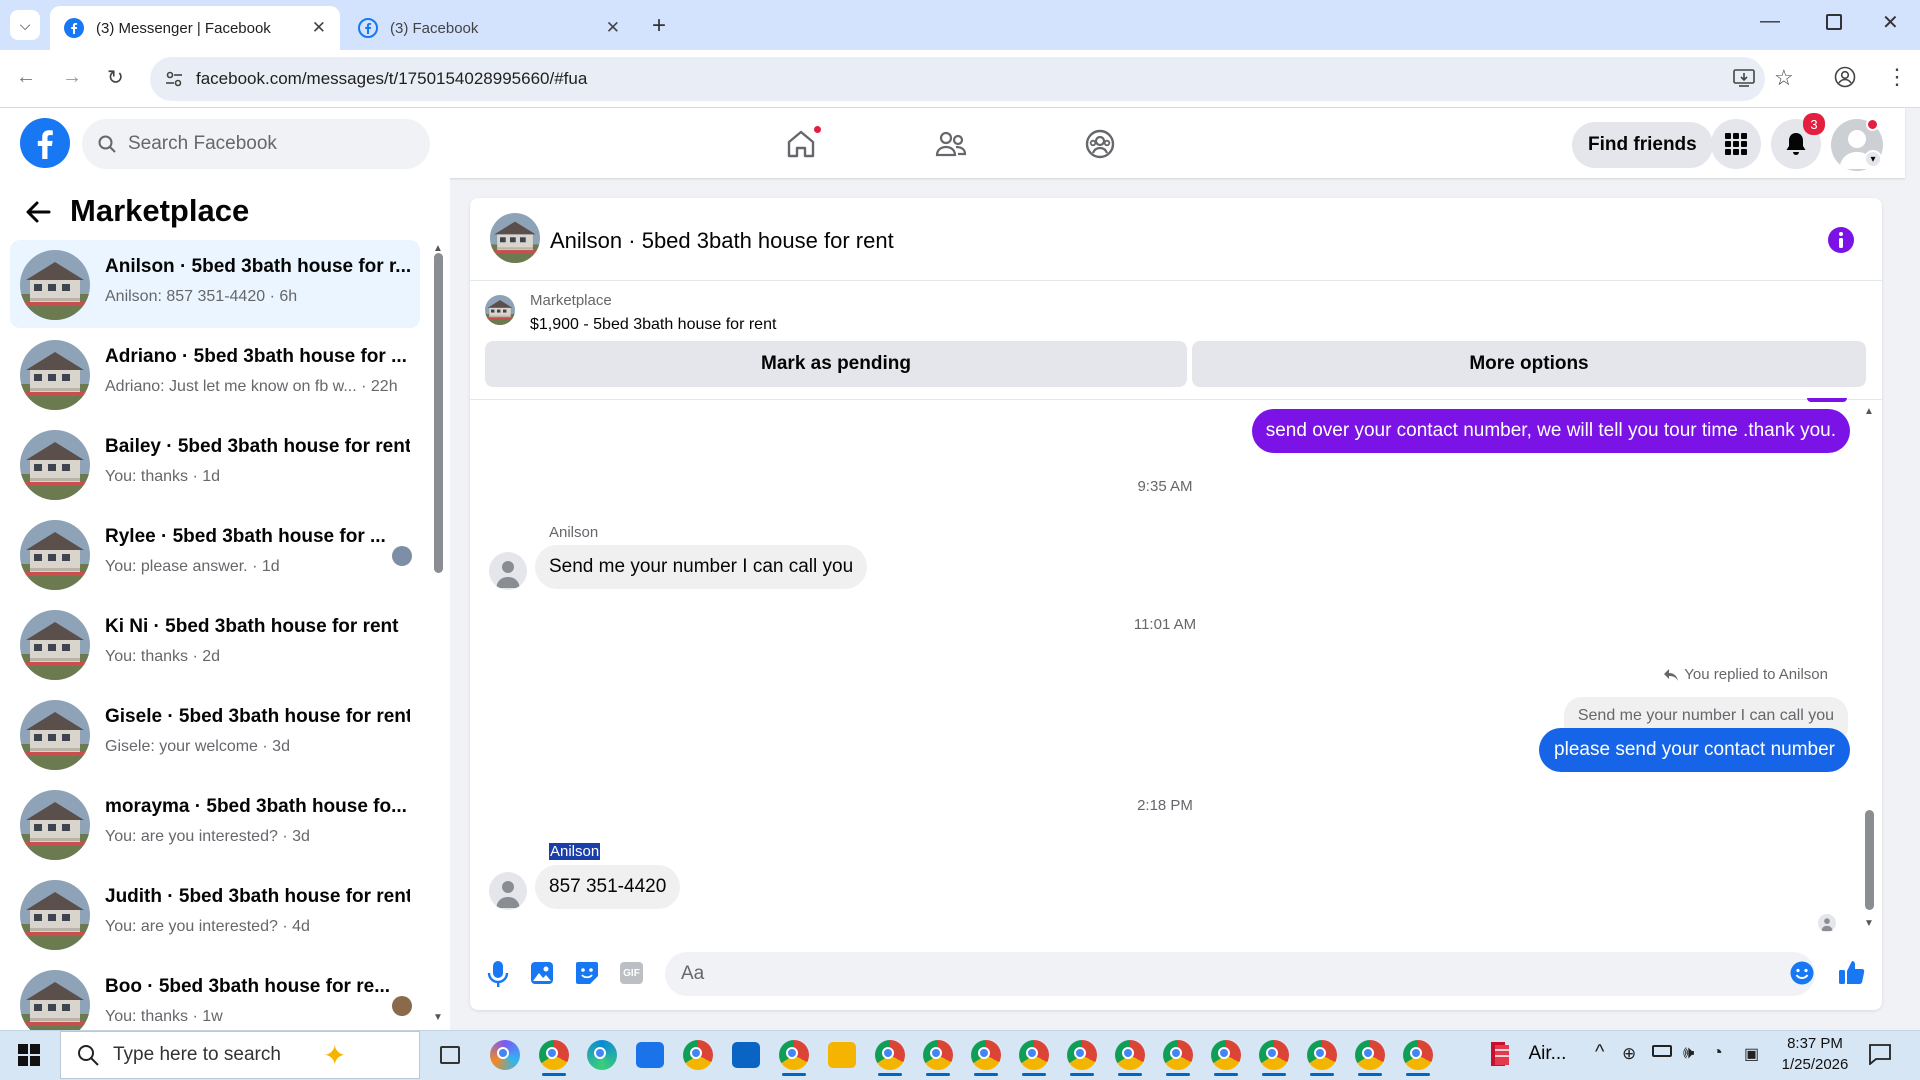 Image resolution: width=1920 pixels, height=1080 pixels. What do you see at coordinates (1873, 159) in the screenshot?
I see `account-chevron-icon: ▾` at bounding box center [1873, 159].